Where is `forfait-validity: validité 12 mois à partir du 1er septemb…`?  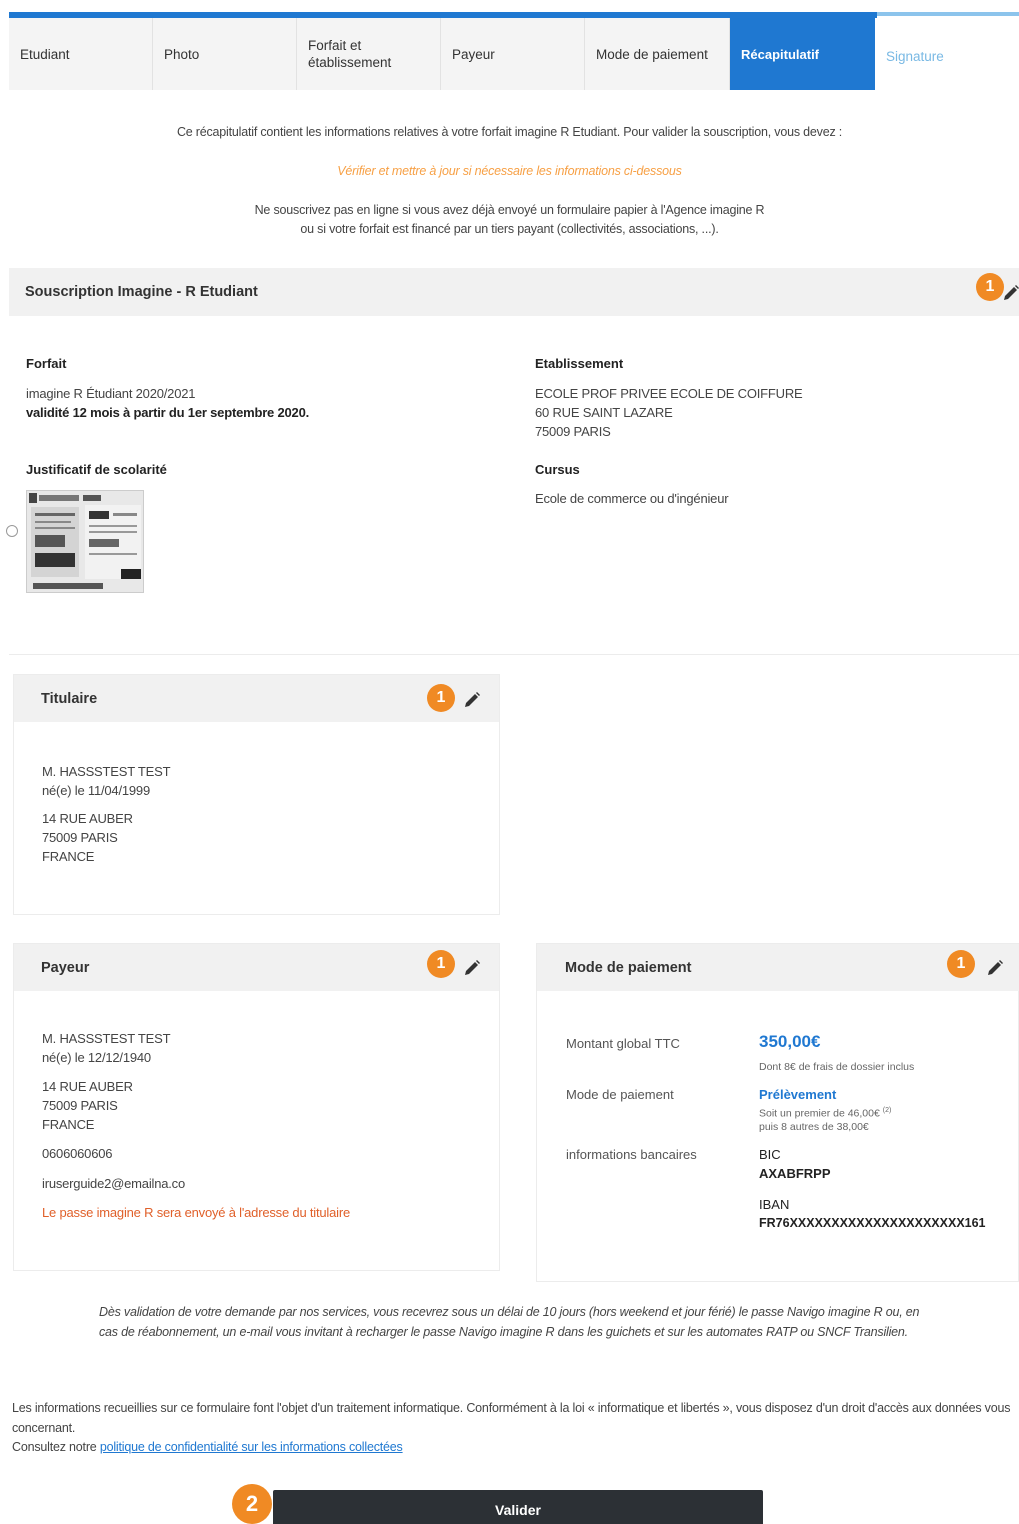
forfait-validity: validité 12 mois à partir du 1er septemb… is located at coordinates (168, 412).